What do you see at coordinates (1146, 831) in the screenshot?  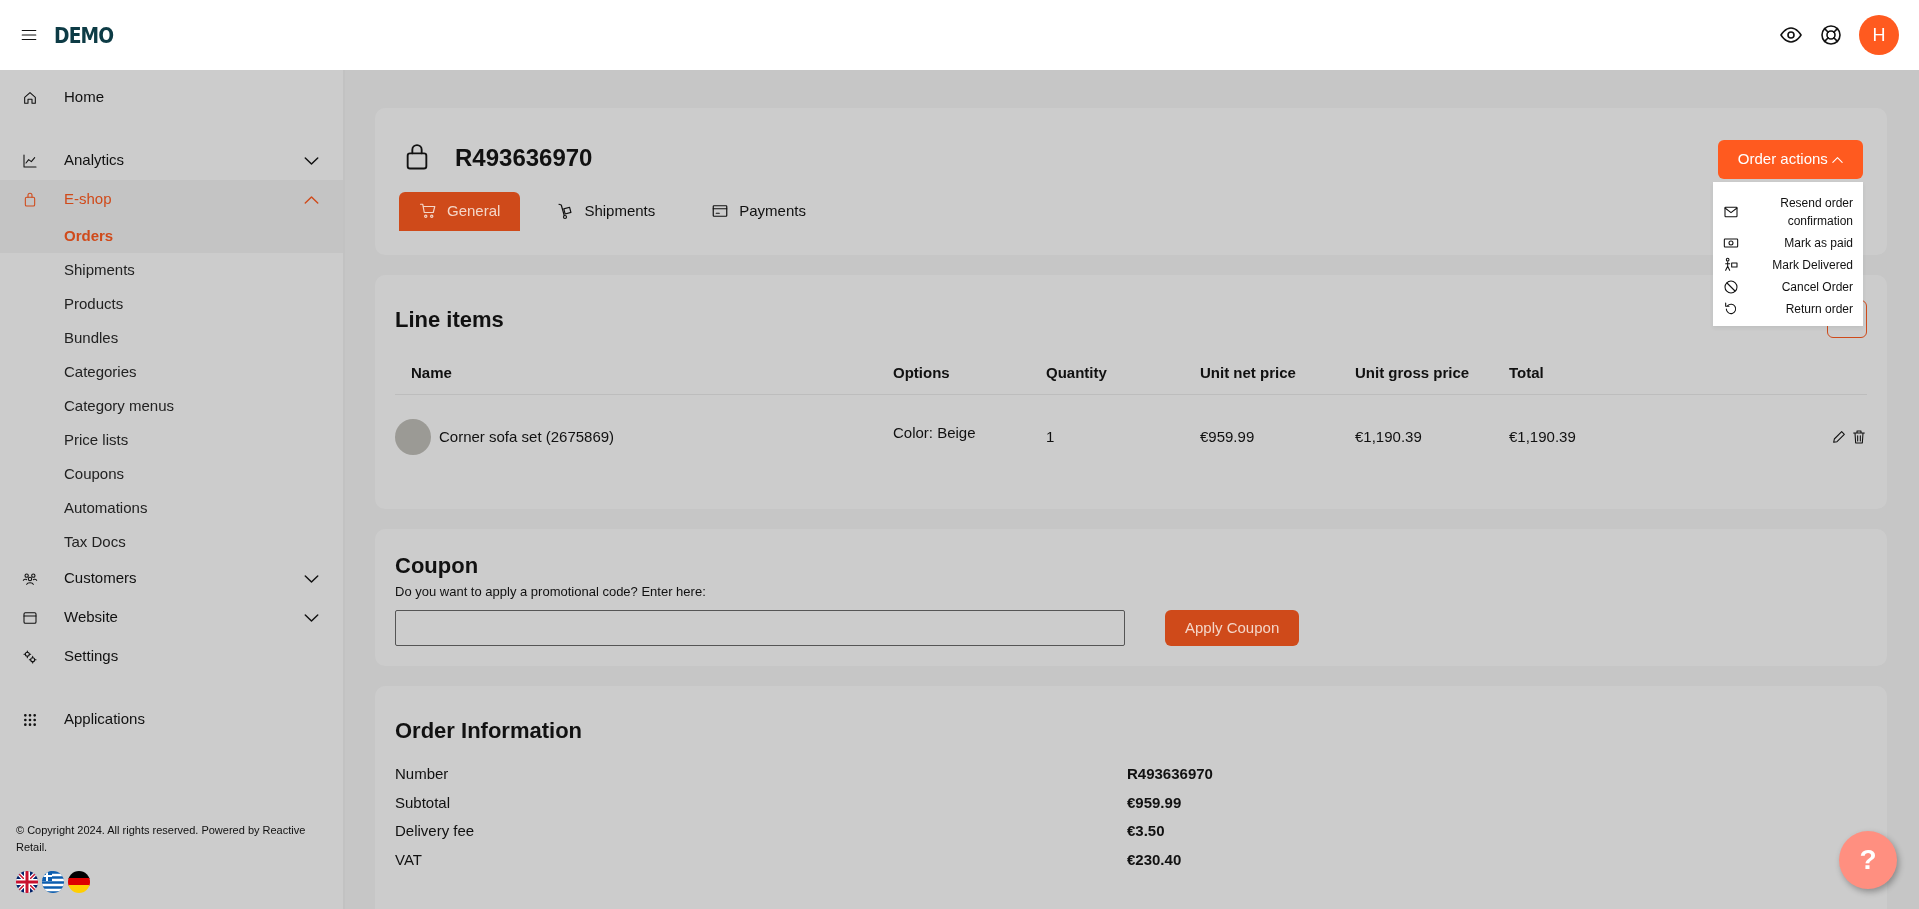 I see `info-value: €3.50` at bounding box center [1146, 831].